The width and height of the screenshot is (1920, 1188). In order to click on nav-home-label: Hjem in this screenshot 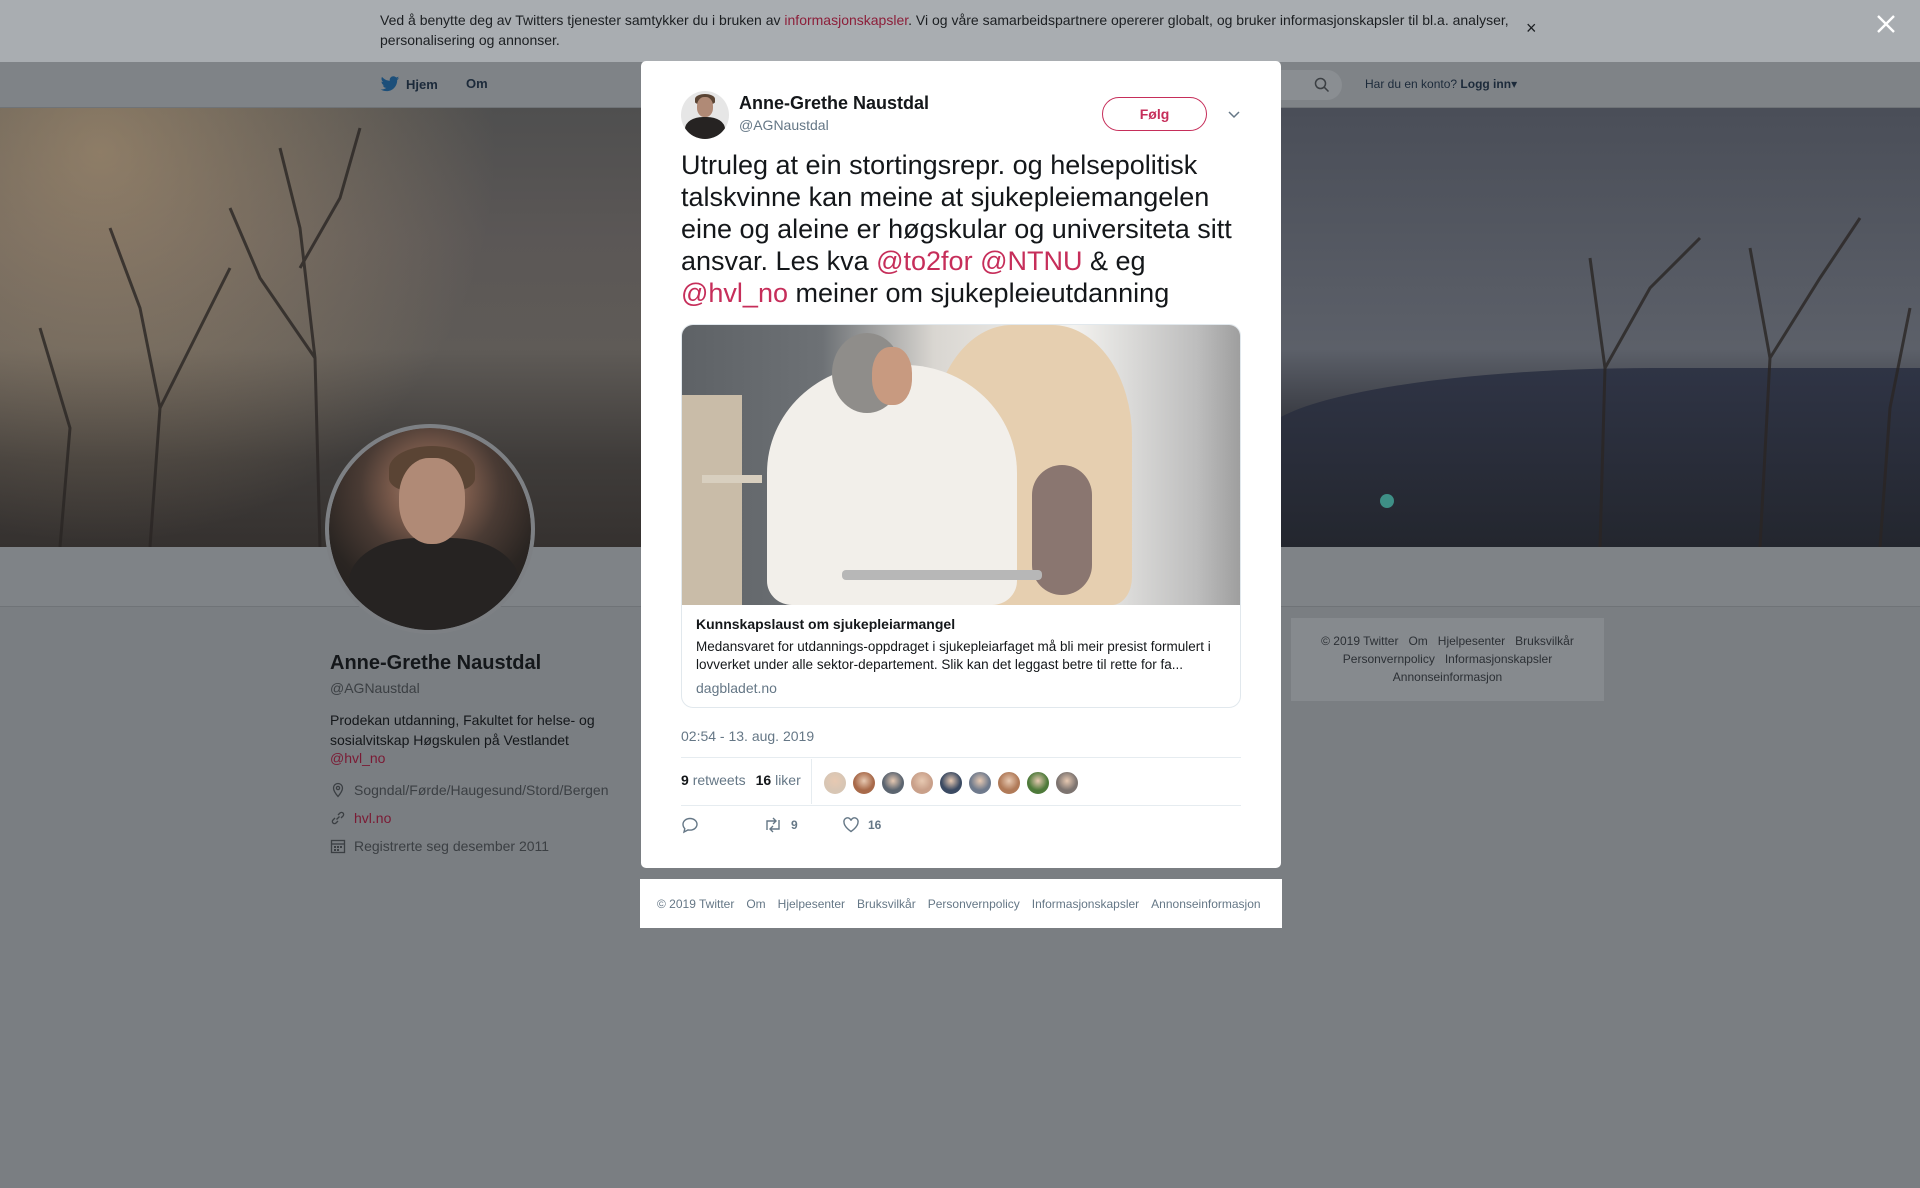, I will do `click(422, 84)`.